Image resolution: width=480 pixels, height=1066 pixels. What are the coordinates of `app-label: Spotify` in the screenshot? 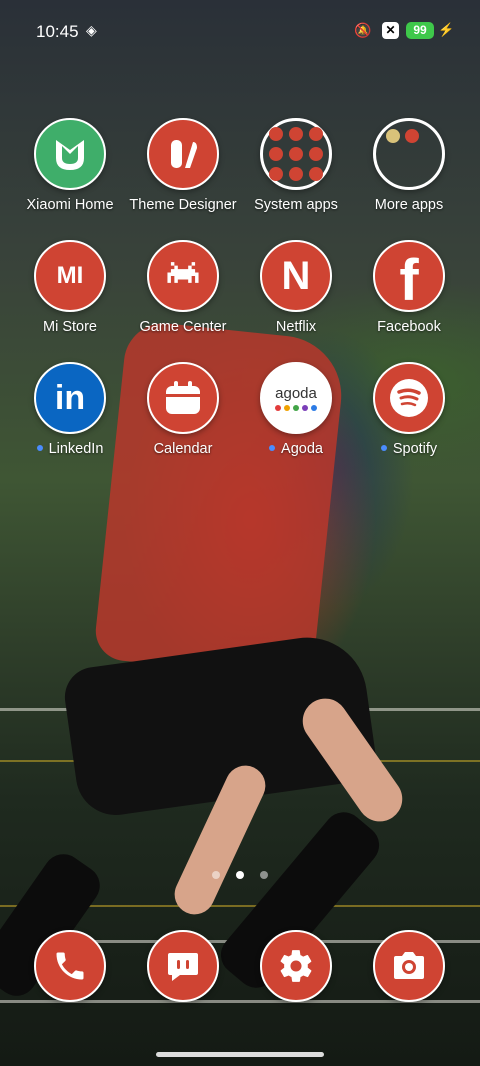 It's located at (415, 449).